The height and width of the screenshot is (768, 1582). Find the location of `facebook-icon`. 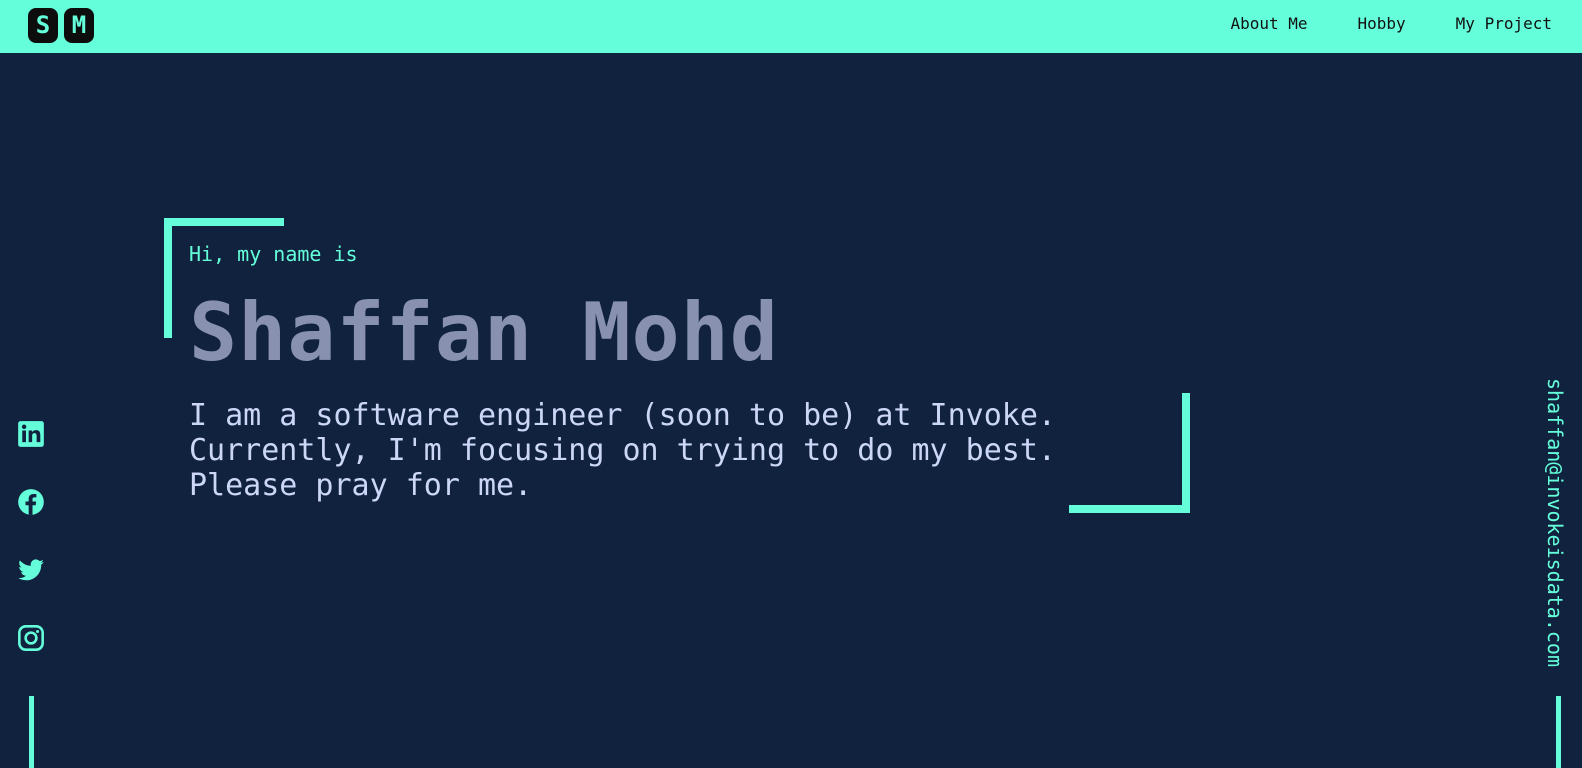

facebook-icon is located at coordinates (31, 502).